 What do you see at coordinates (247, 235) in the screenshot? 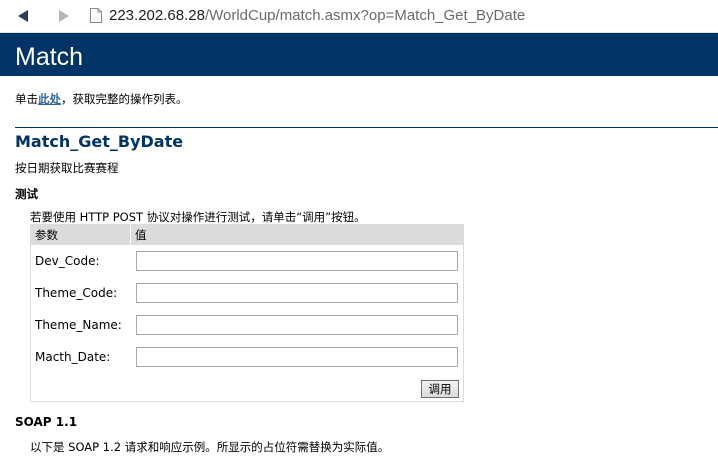
I see `test-table-header: 参数 值` at bounding box center [247, 235].